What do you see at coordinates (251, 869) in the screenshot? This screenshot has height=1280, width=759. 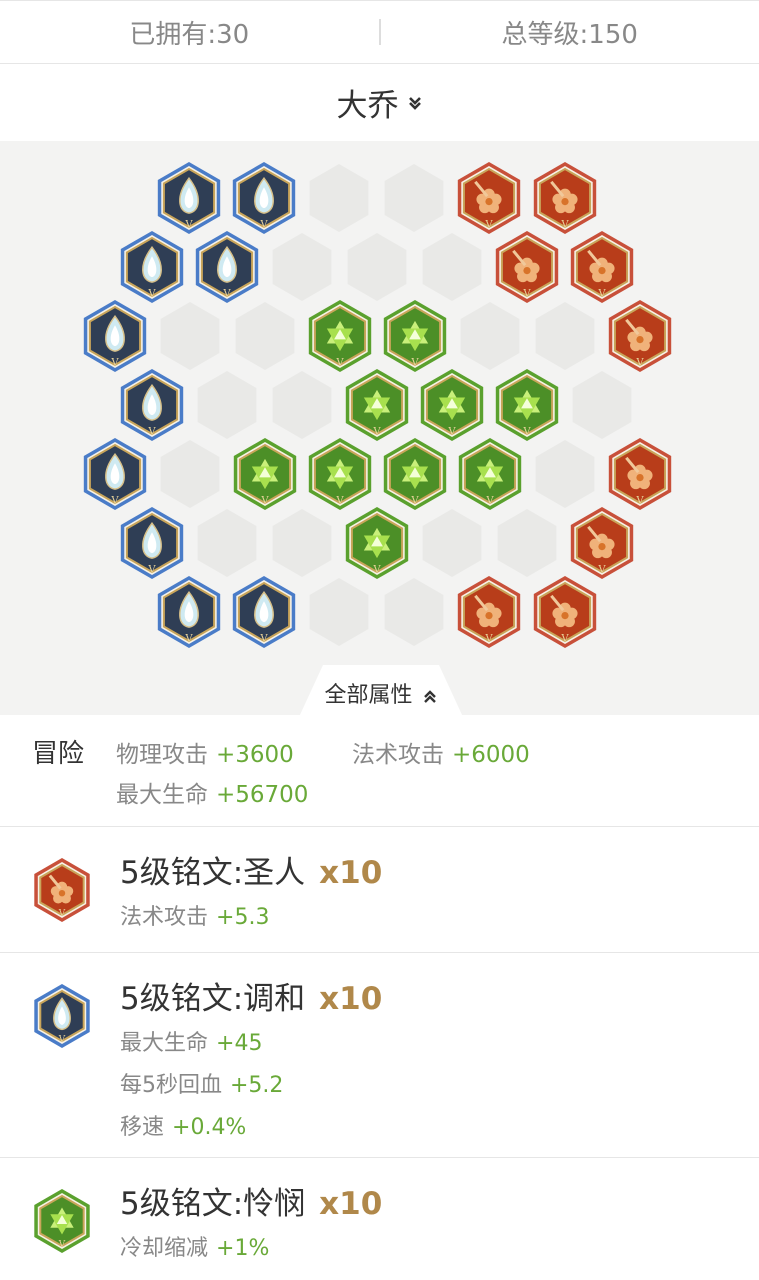 I see `rune-title: 5级铭文:圣人 x10` at bounding box center [251, 869].